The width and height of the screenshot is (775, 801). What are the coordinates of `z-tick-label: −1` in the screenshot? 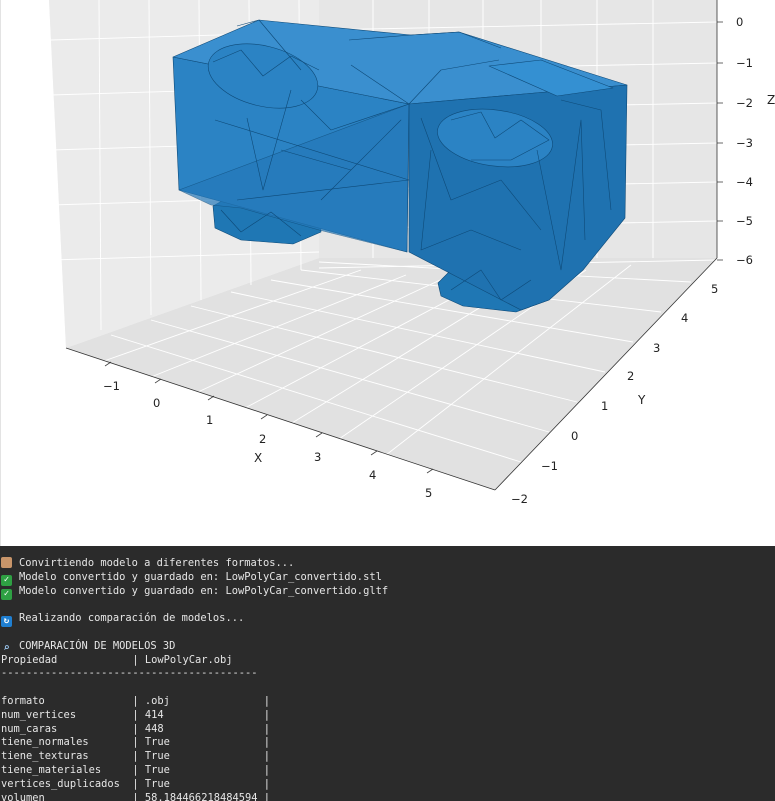 It's located at (744, 63).